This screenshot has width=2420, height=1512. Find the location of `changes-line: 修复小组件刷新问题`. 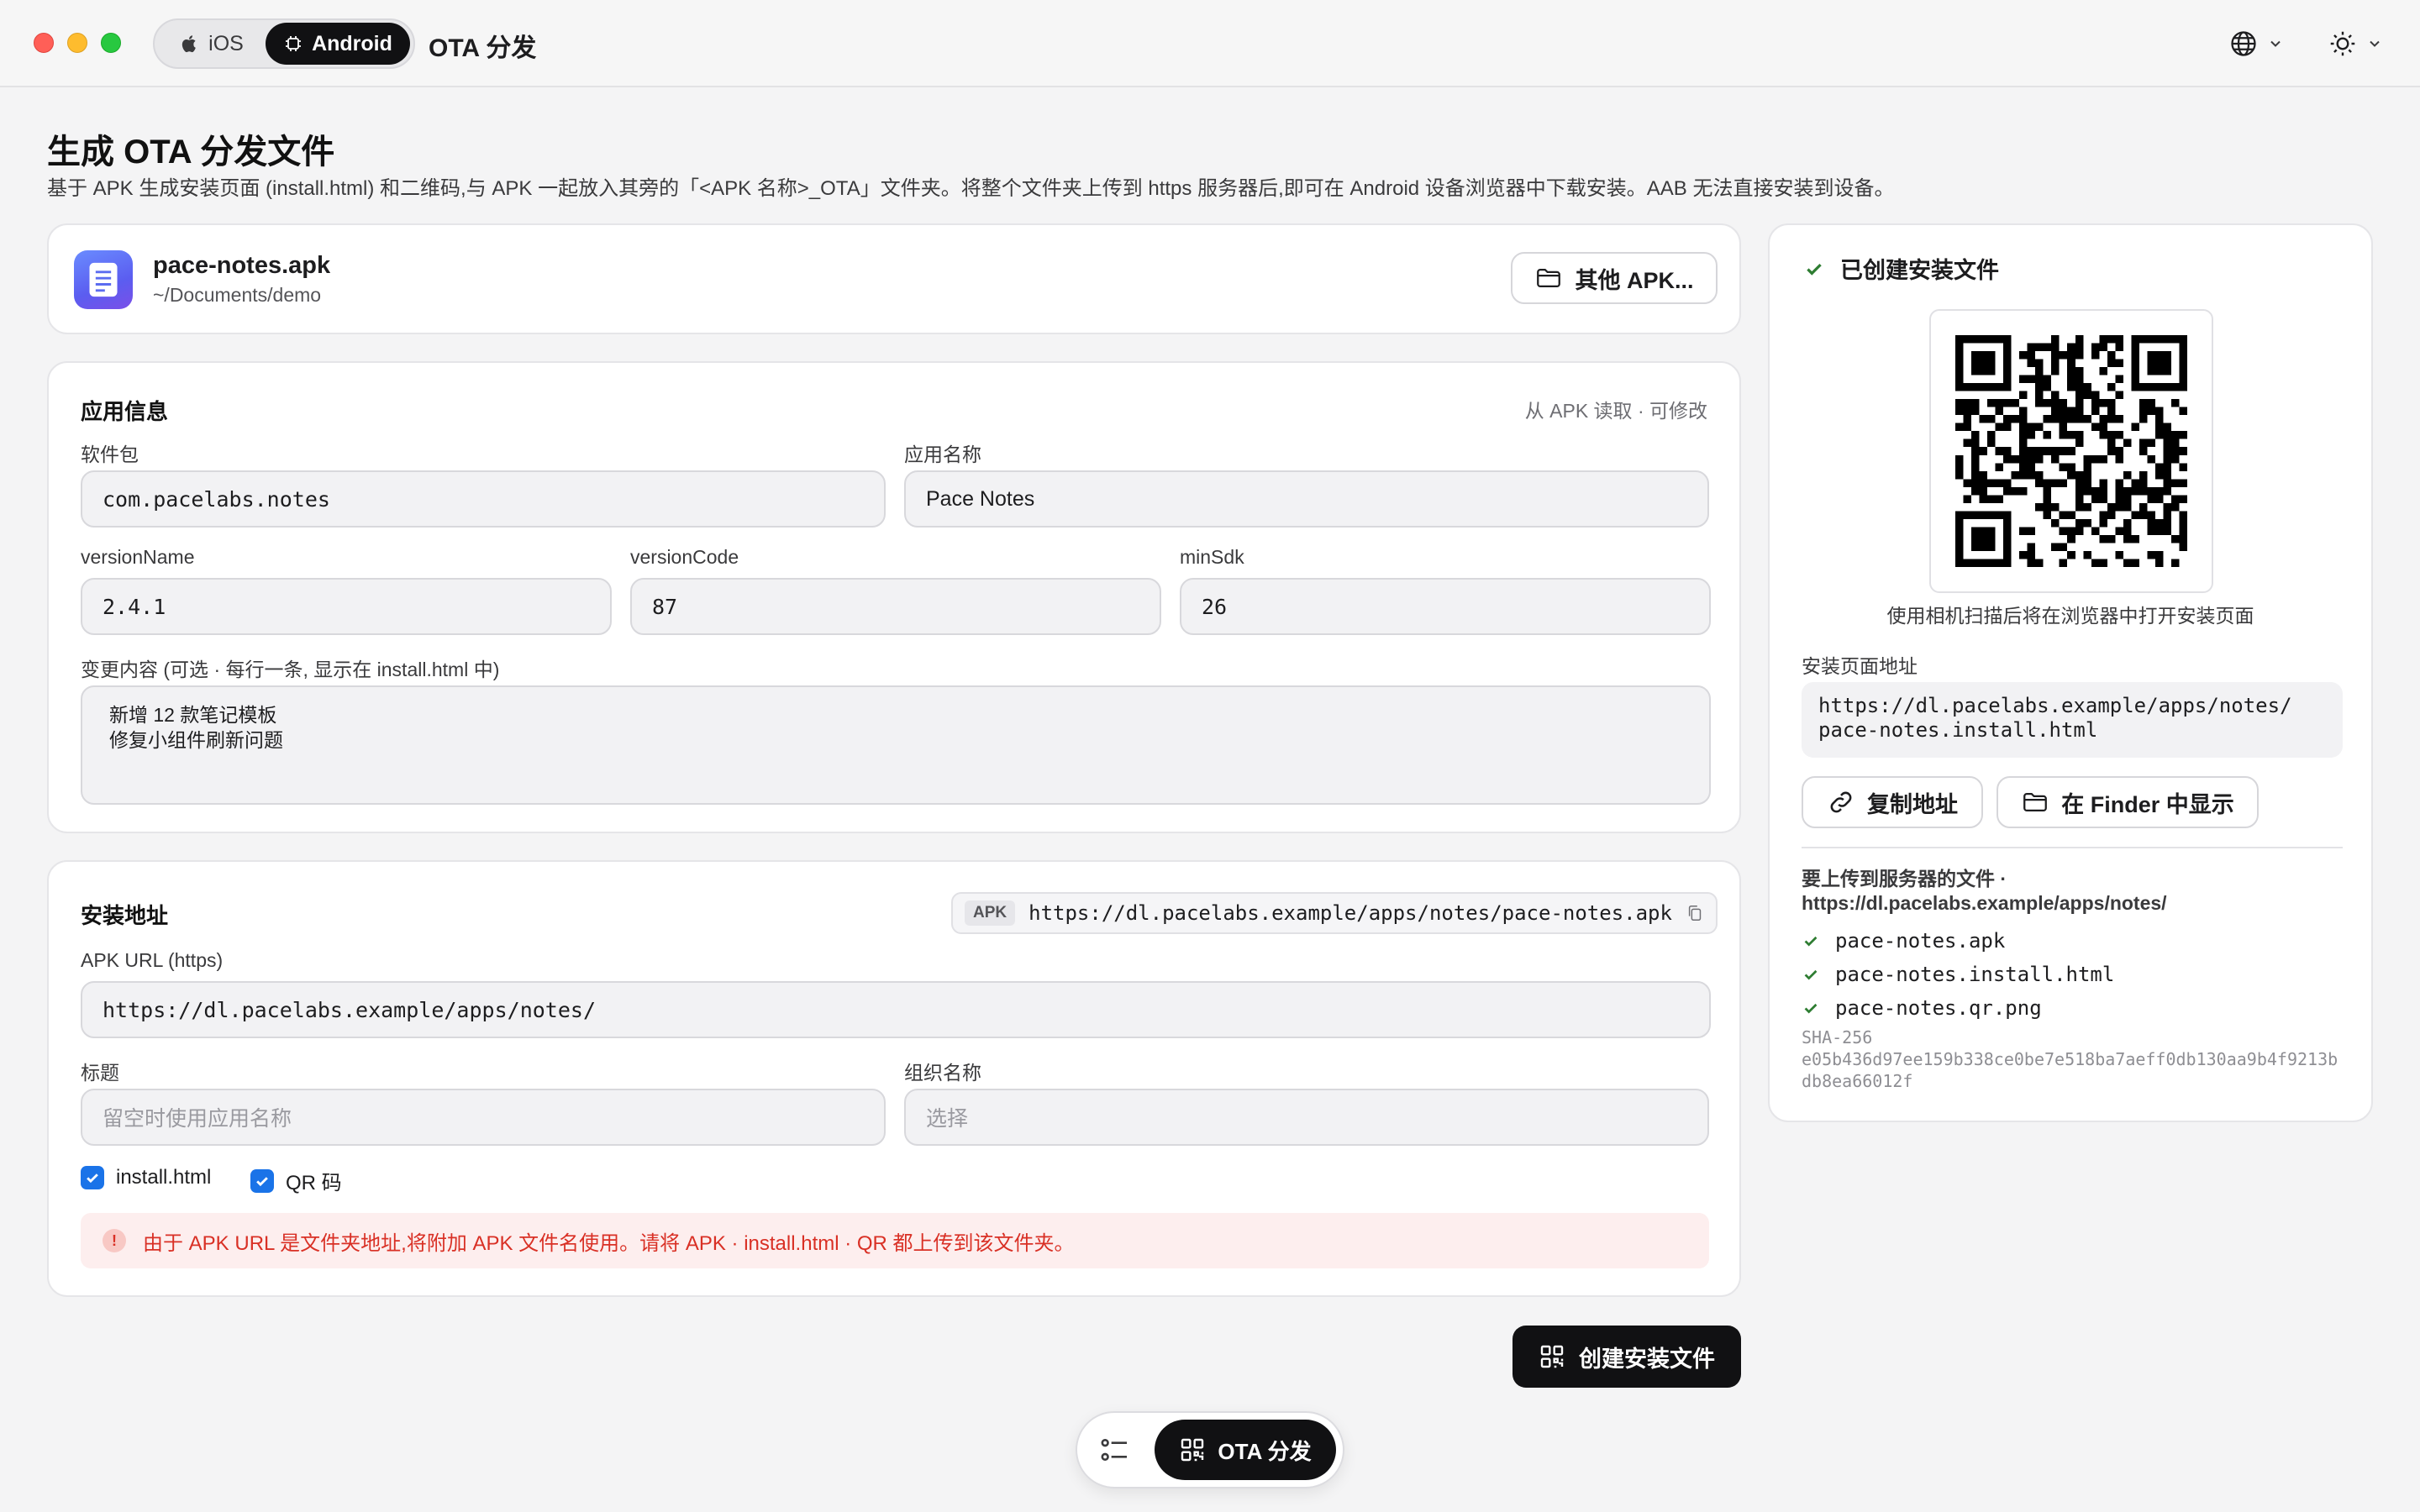

changes-line: 修复小组件刷新问题 is located at coordinates (196, 740).